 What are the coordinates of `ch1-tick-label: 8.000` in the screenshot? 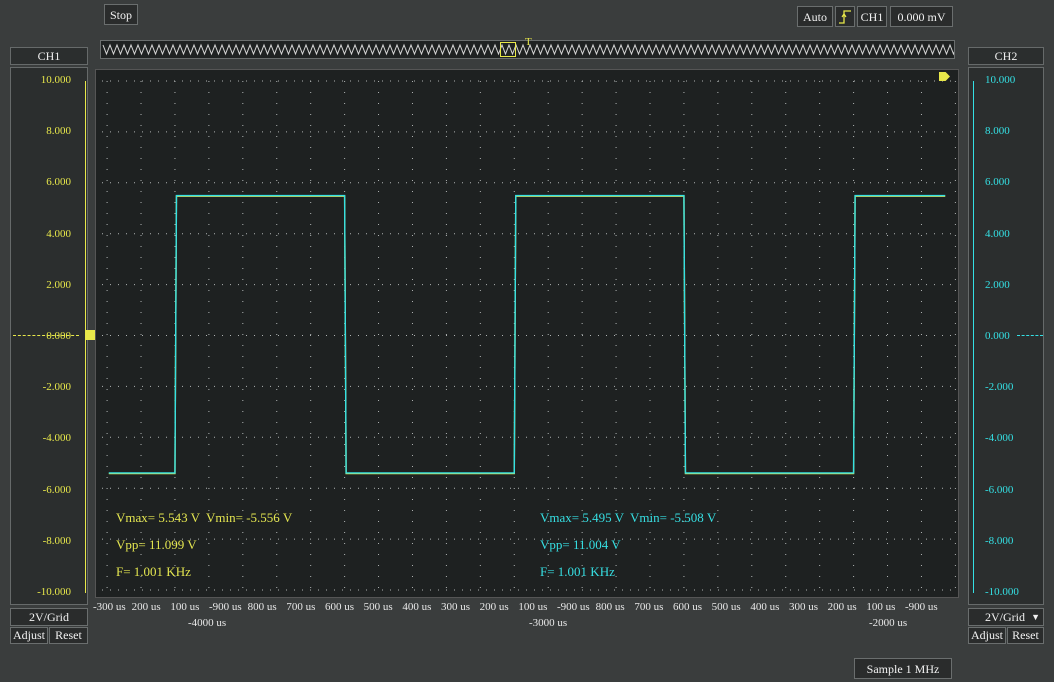 It's located at (58, 131).